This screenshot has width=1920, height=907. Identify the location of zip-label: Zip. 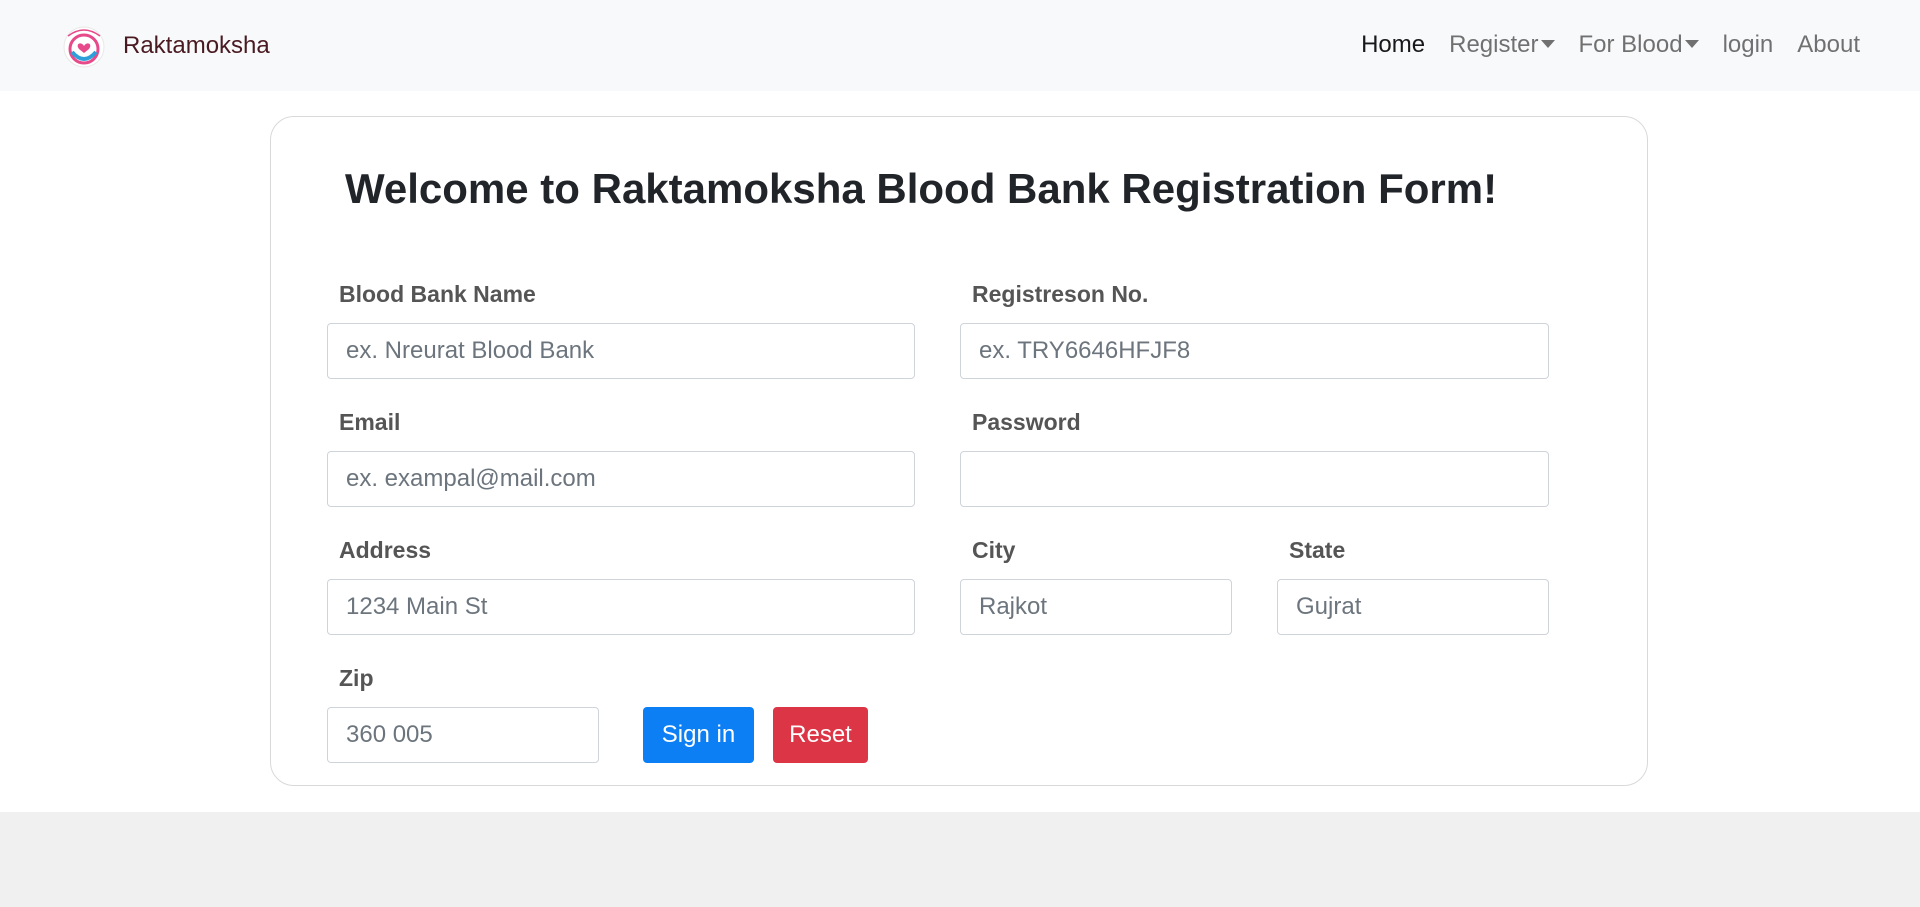
(356, 678).